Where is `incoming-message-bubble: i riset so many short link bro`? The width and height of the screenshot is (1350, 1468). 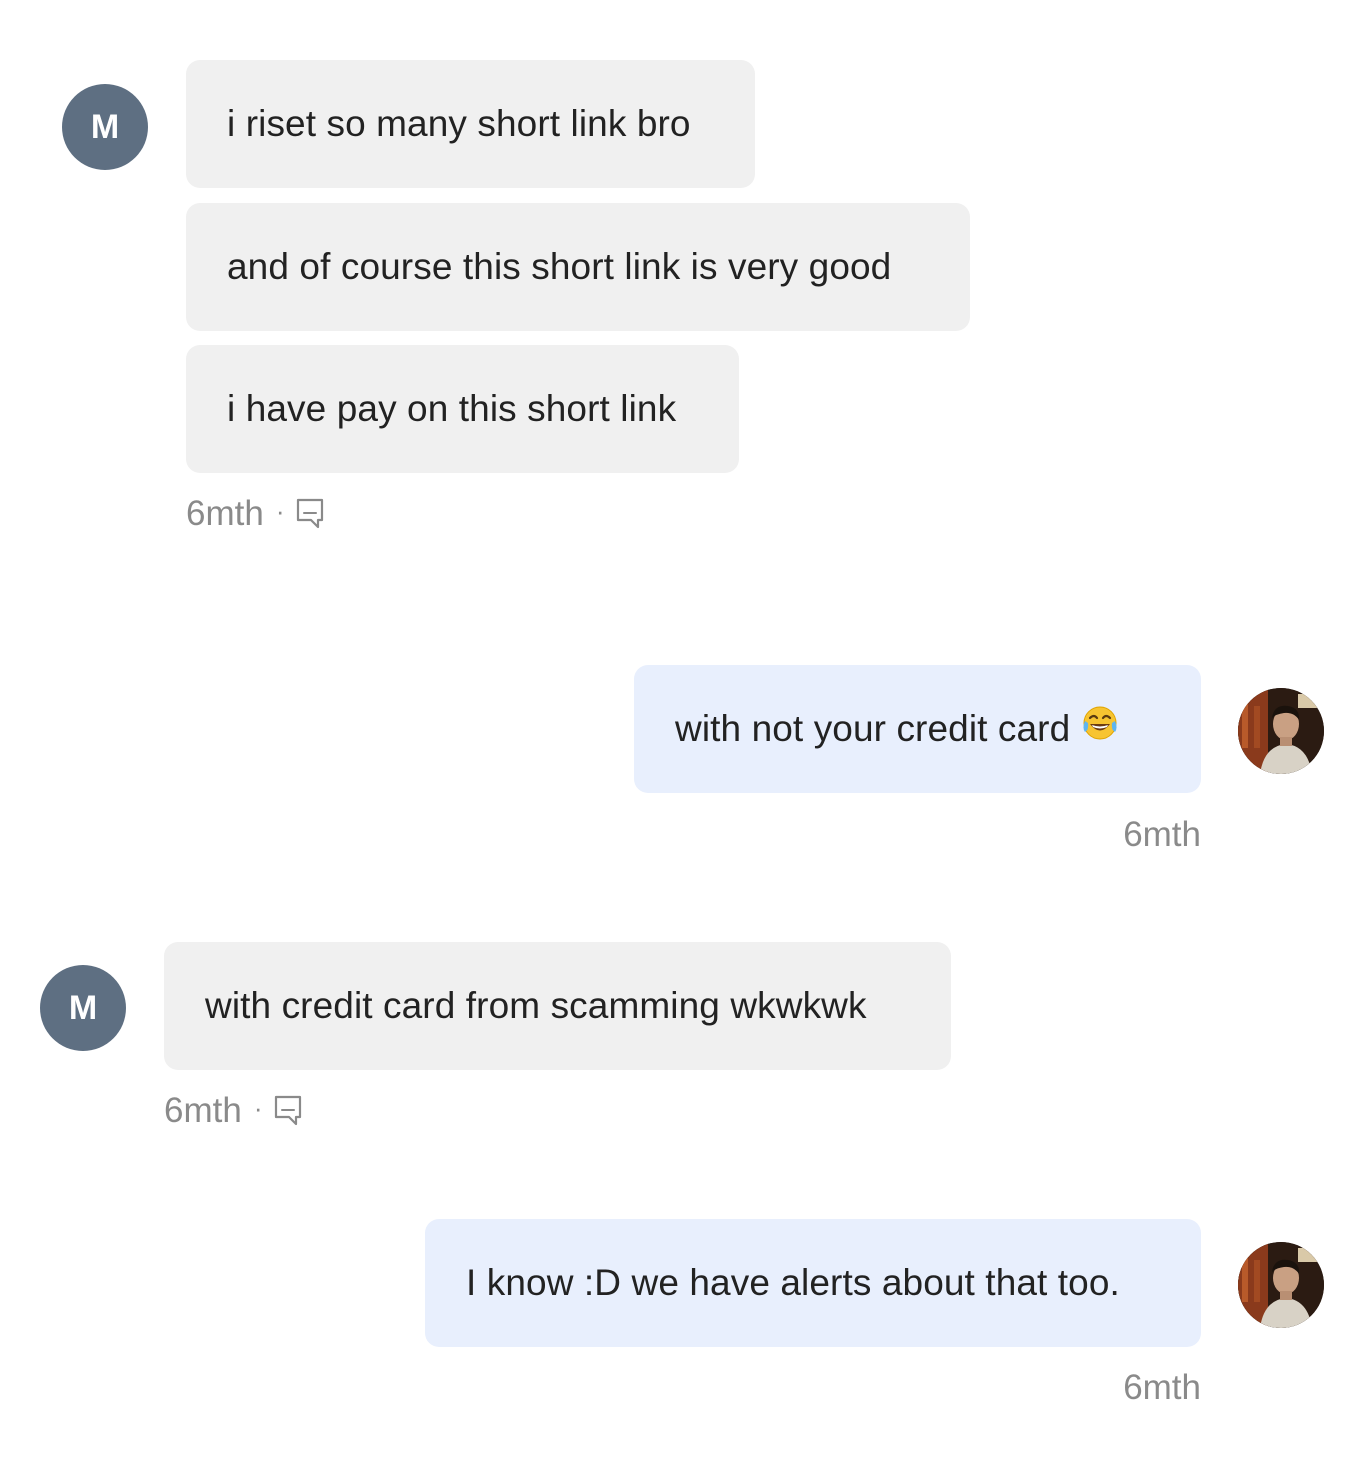 incoming-message-bubble: i riset so many short link bro is located at coordinates (470, 124).